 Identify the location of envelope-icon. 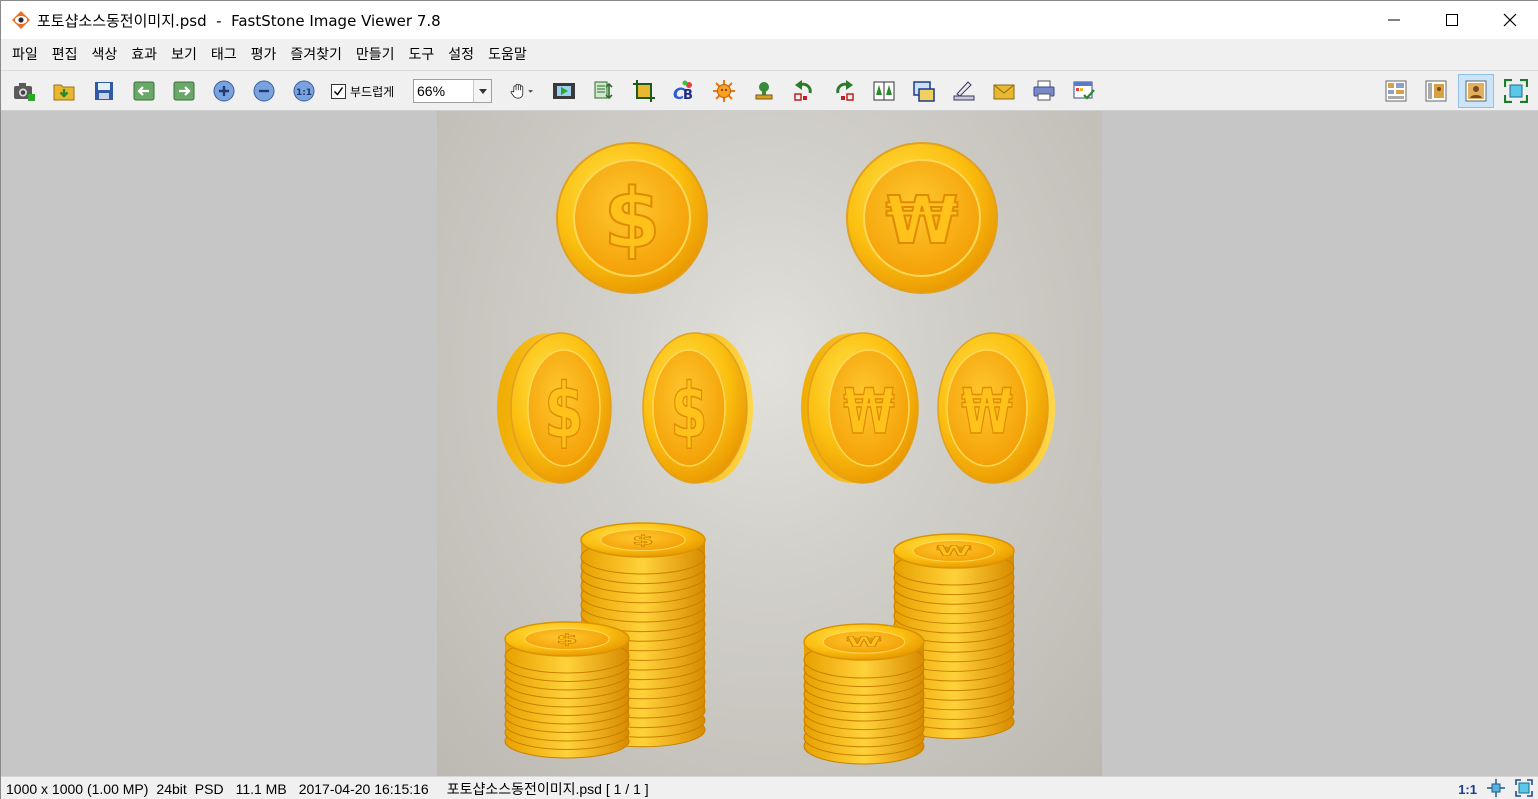
(1004, 92).